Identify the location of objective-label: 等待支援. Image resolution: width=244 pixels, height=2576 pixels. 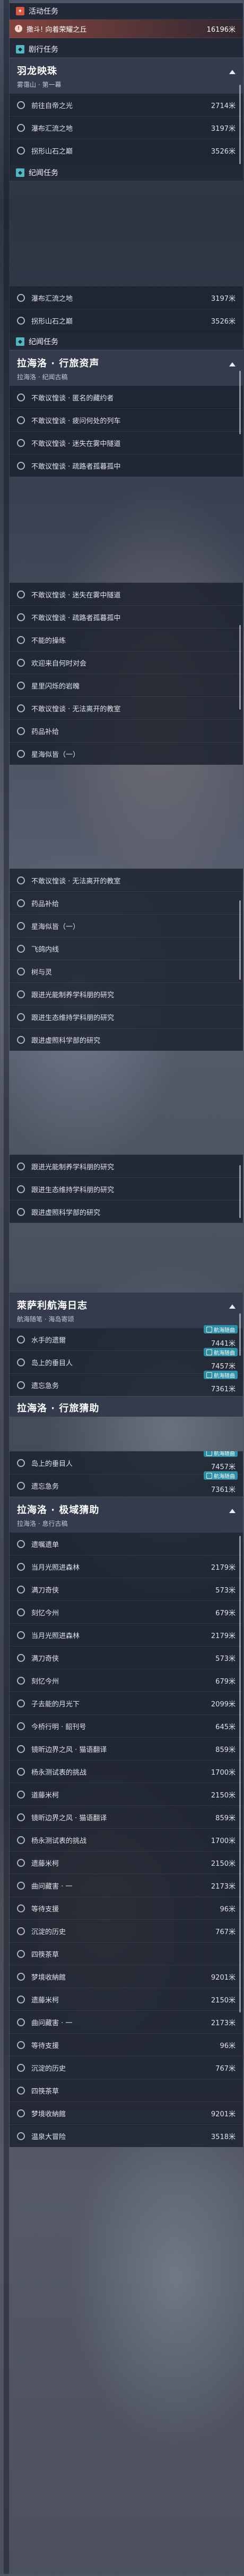
(45, 1909).